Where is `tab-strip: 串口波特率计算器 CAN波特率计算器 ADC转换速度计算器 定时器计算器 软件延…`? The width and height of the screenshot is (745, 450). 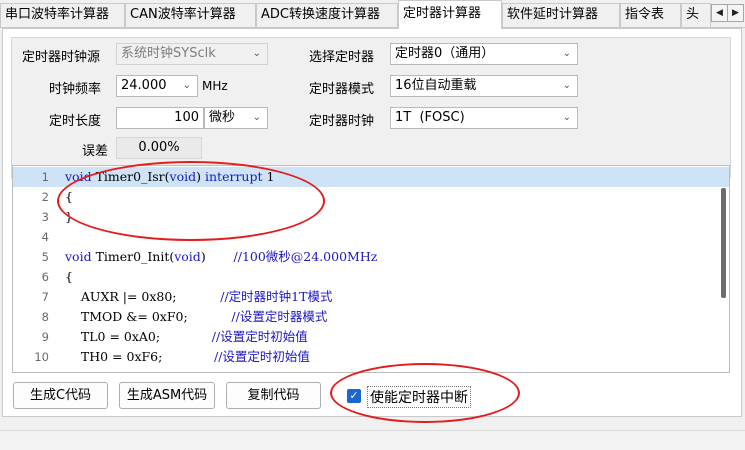
tab-strip: 串口波特率计算器 CAN波特率计算器 ADC转换速度计算器 定时器计算器 软件延… is located at coordinates (372, 14).